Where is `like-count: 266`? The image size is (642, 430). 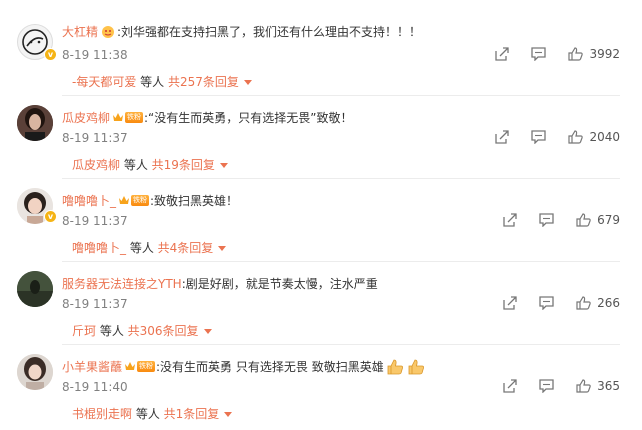 like-count: 266 is located at coordinates (608, 303).